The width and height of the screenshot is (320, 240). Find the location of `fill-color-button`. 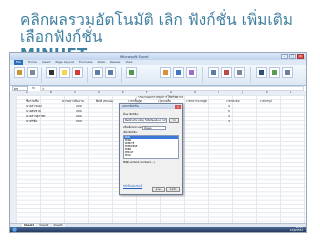

fill-color-button is located at coordinates (64, 72).